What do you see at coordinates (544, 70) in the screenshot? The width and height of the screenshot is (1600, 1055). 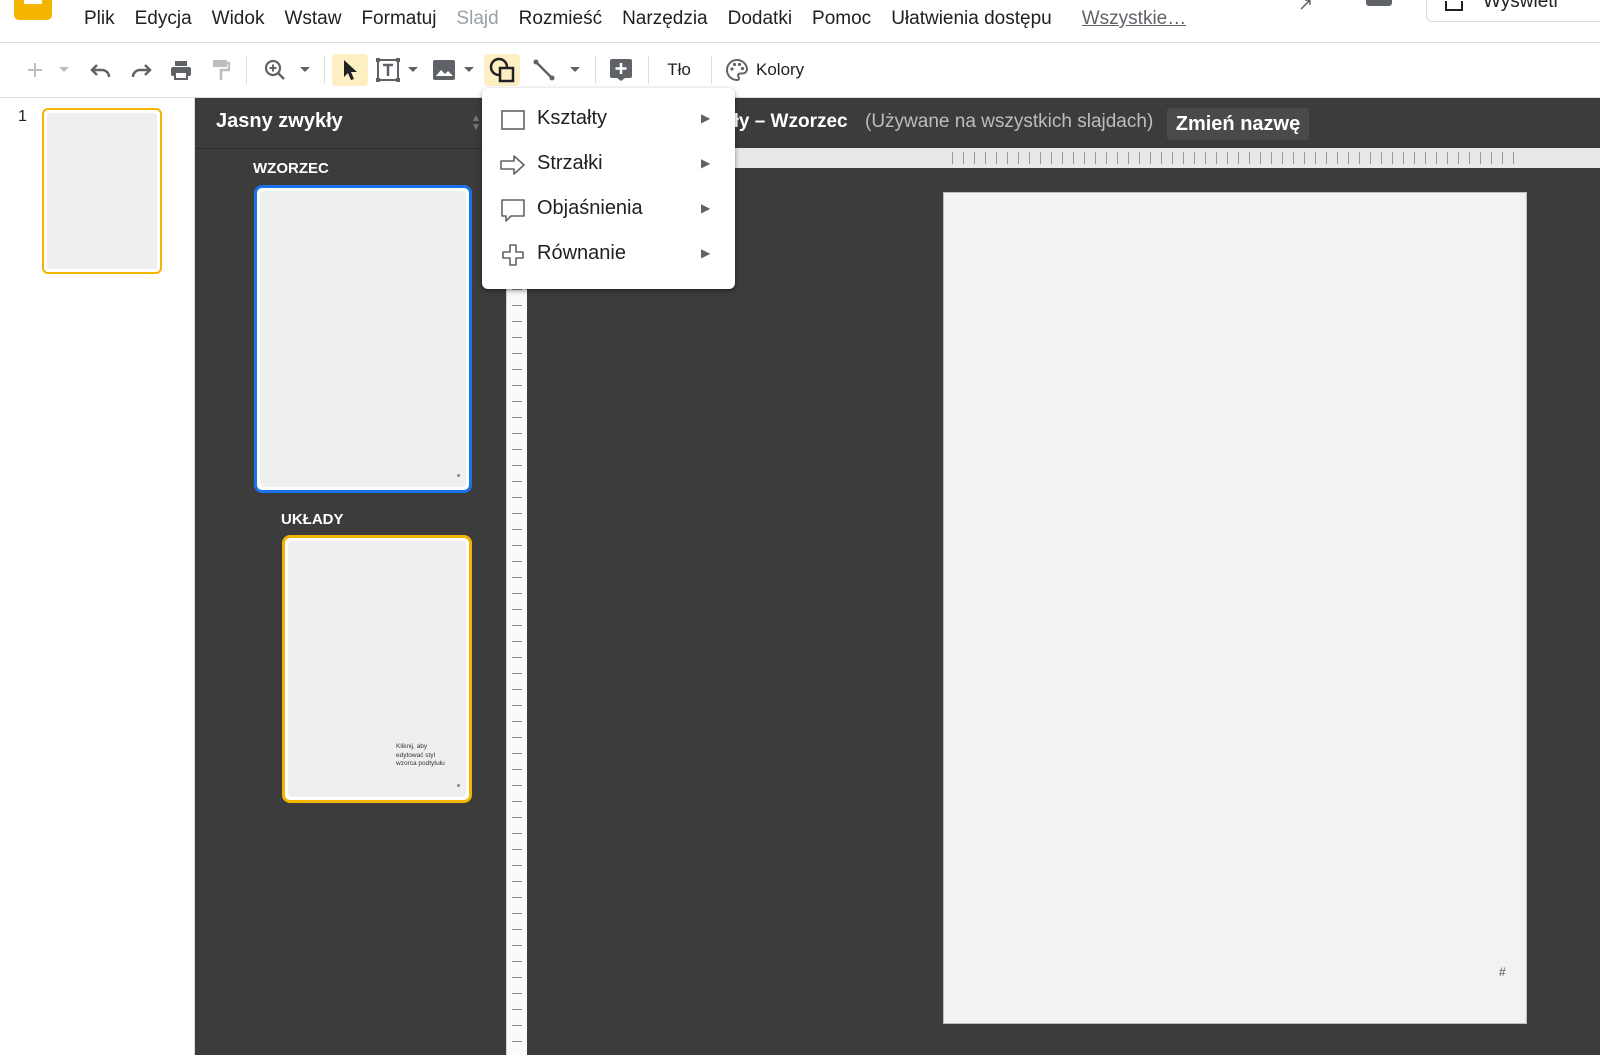 I see `line-tool-icon` at bounding box center [544, 70].